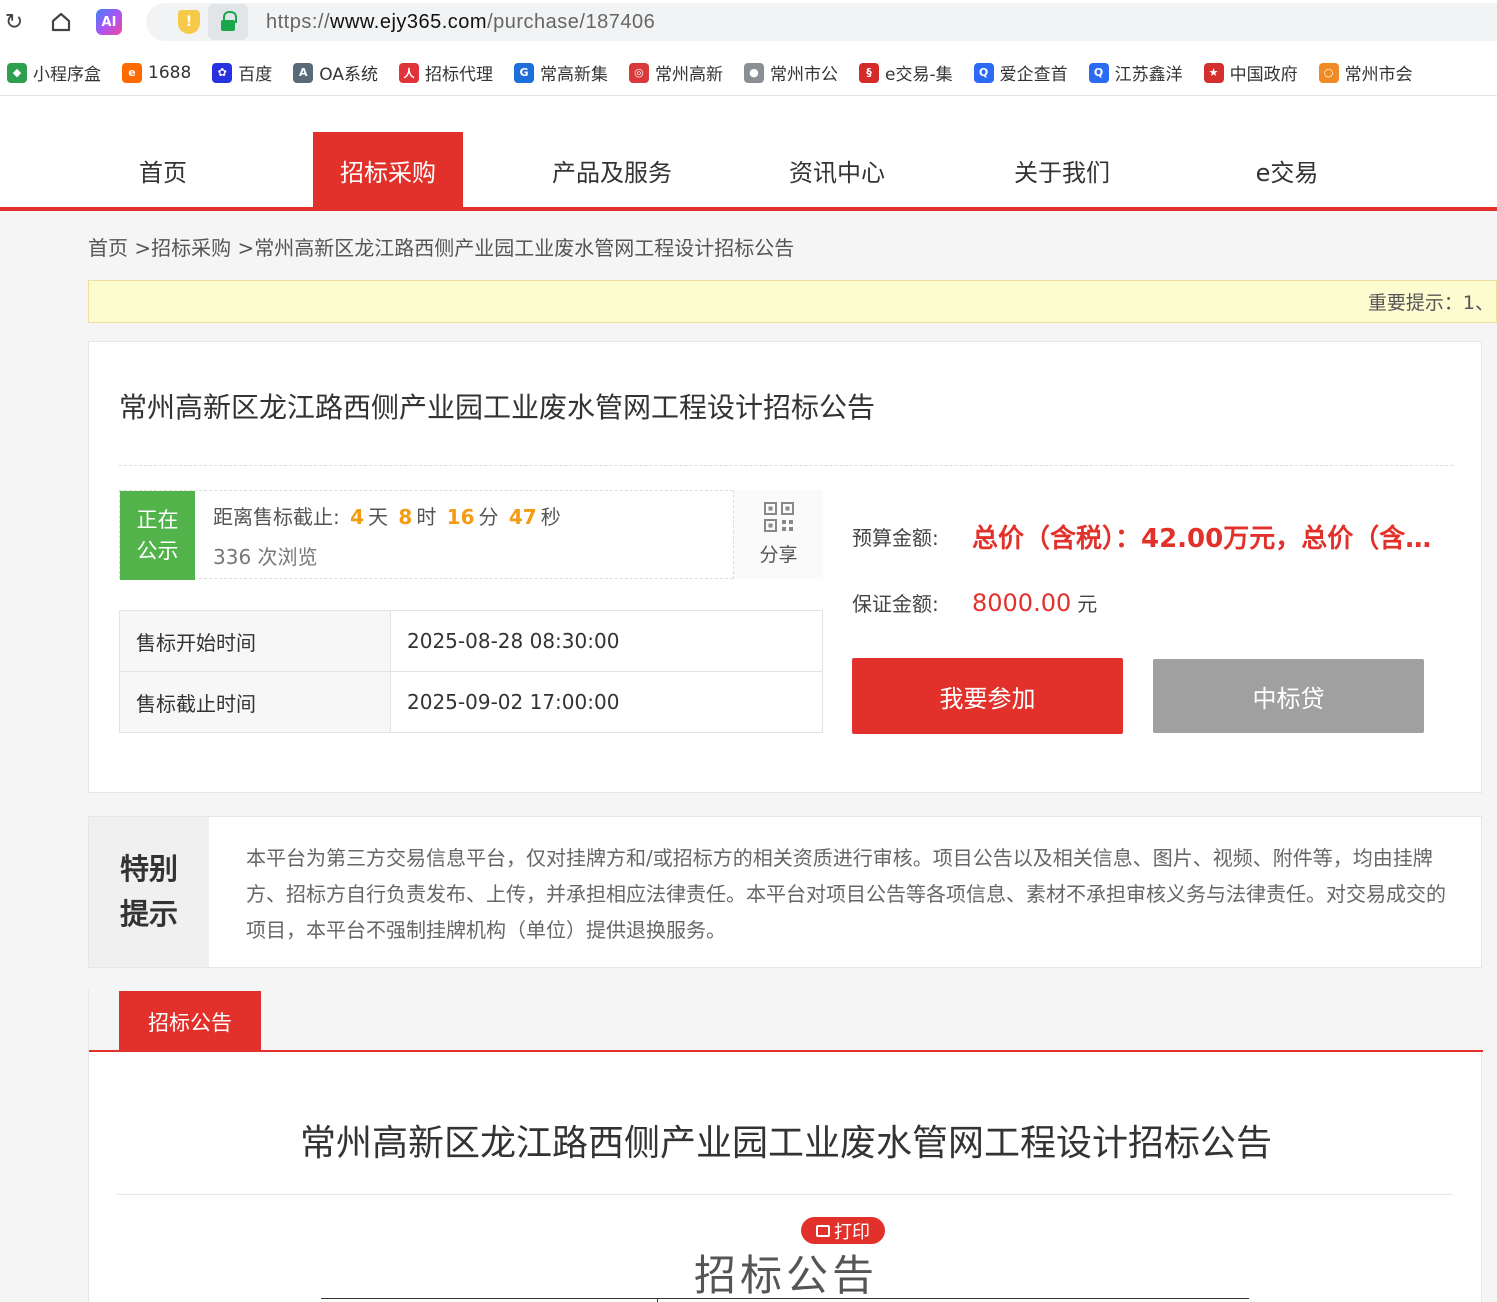 The image size is (1497, 1302). I want to click on special-tip-heading: 特别 提示, so click(149, 892).